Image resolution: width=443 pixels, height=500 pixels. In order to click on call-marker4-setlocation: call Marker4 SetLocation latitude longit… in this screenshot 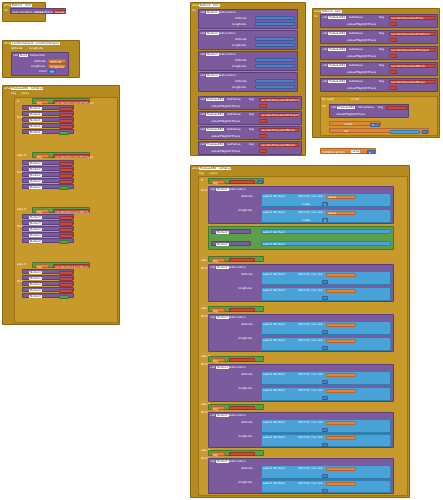, I will do `click(248, 82)`.